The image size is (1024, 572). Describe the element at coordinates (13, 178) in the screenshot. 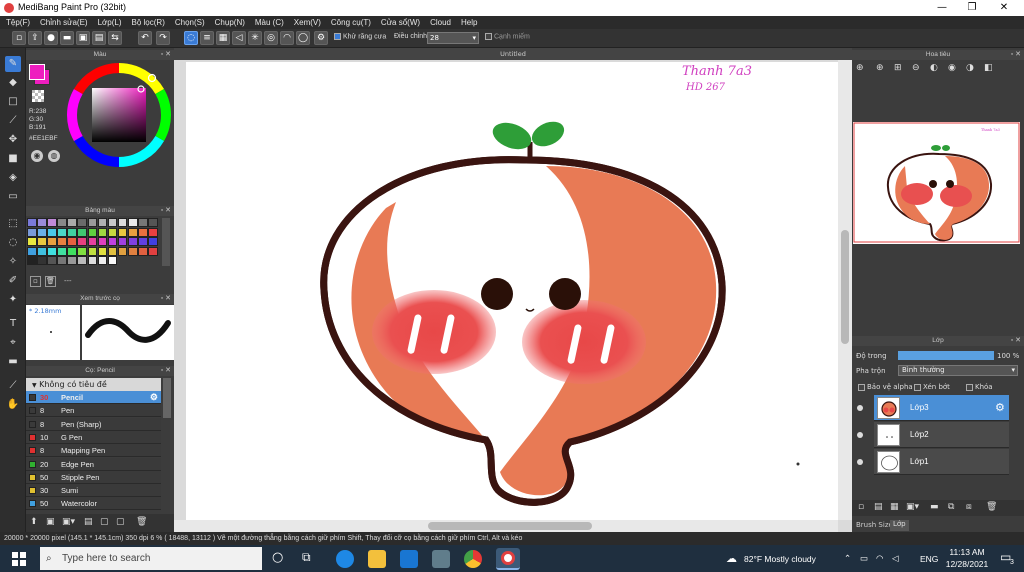

I see `fill-tool-icon: ◈` at that location.